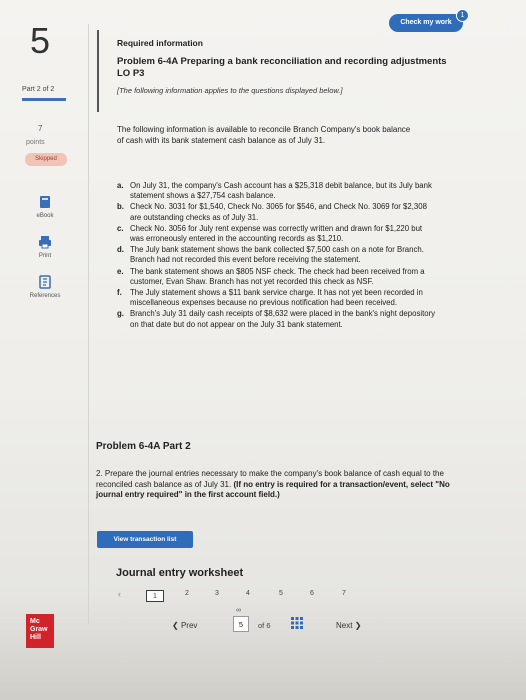  I want to click on worksheet-title: Journal entry worksheet, so click(180, 573).